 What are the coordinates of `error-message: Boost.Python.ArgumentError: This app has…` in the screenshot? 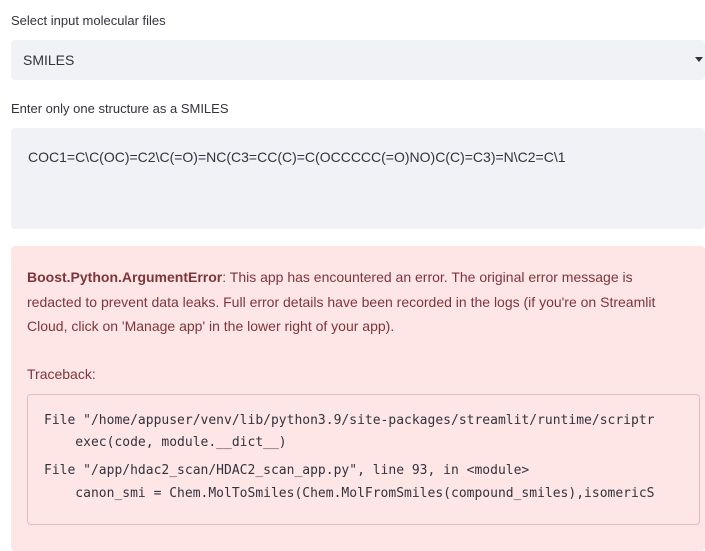 It's located at (357, 302).